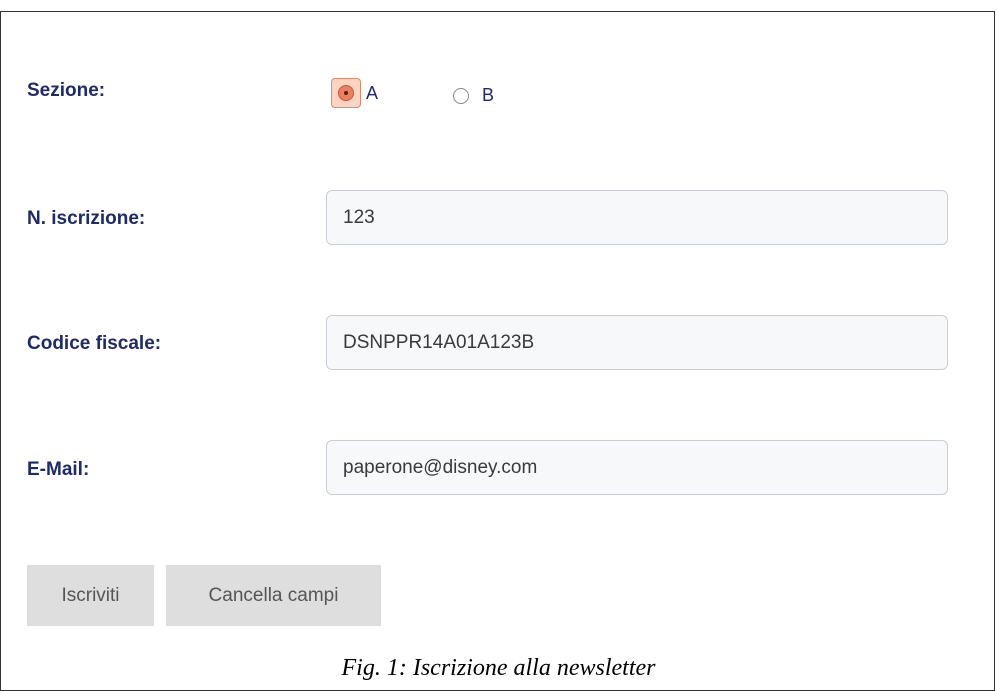 The width and height of the screenshot is (997, 691). What do you see at coordinates (473, 95) in the screenshot?
I see `radio-option-b: B` at bounding box center [473, 95].